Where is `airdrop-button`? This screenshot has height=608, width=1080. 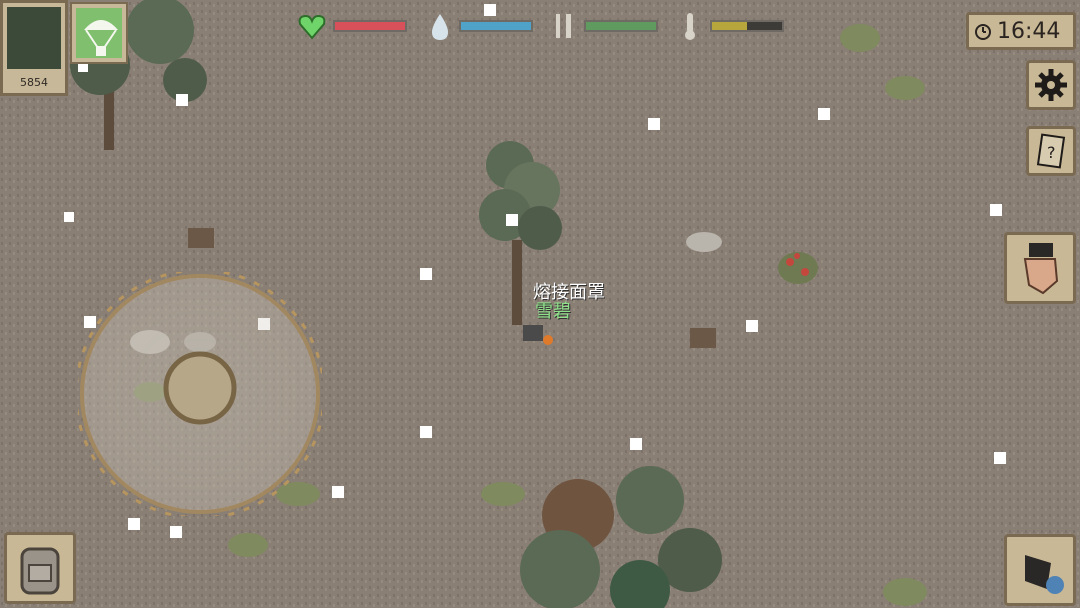
airdrop-button is located at coordinates (99, 33).